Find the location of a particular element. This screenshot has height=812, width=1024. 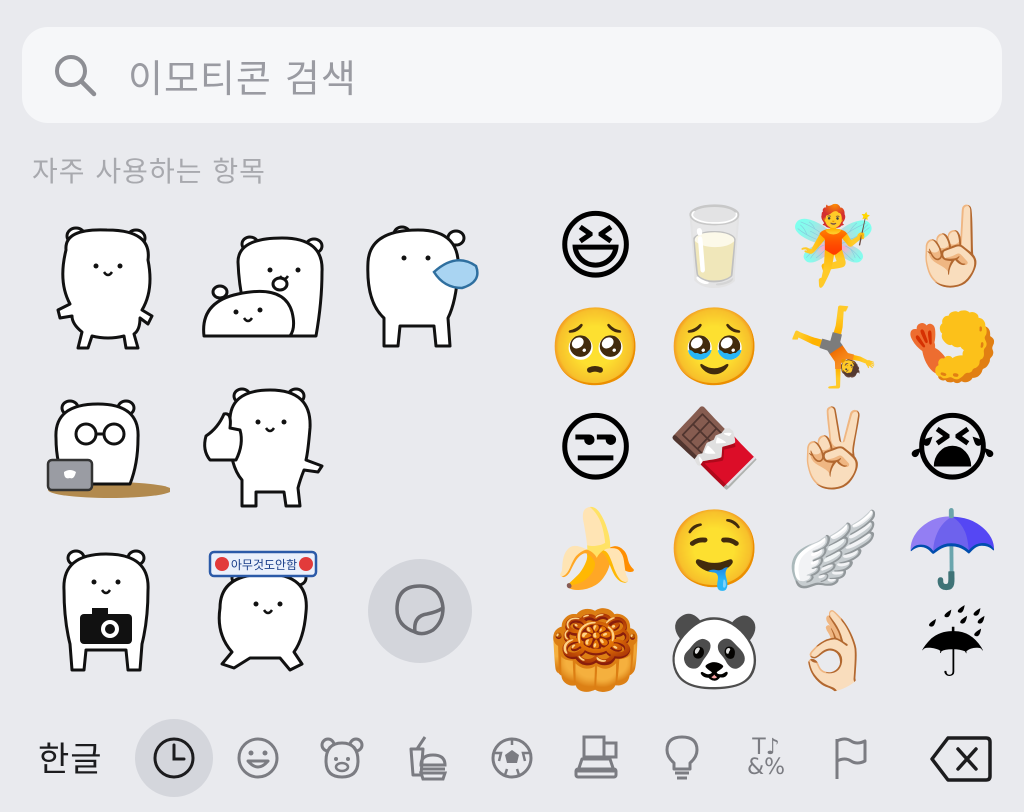

sticker-bear-thumbs-up is located at coordinates (263, 447).